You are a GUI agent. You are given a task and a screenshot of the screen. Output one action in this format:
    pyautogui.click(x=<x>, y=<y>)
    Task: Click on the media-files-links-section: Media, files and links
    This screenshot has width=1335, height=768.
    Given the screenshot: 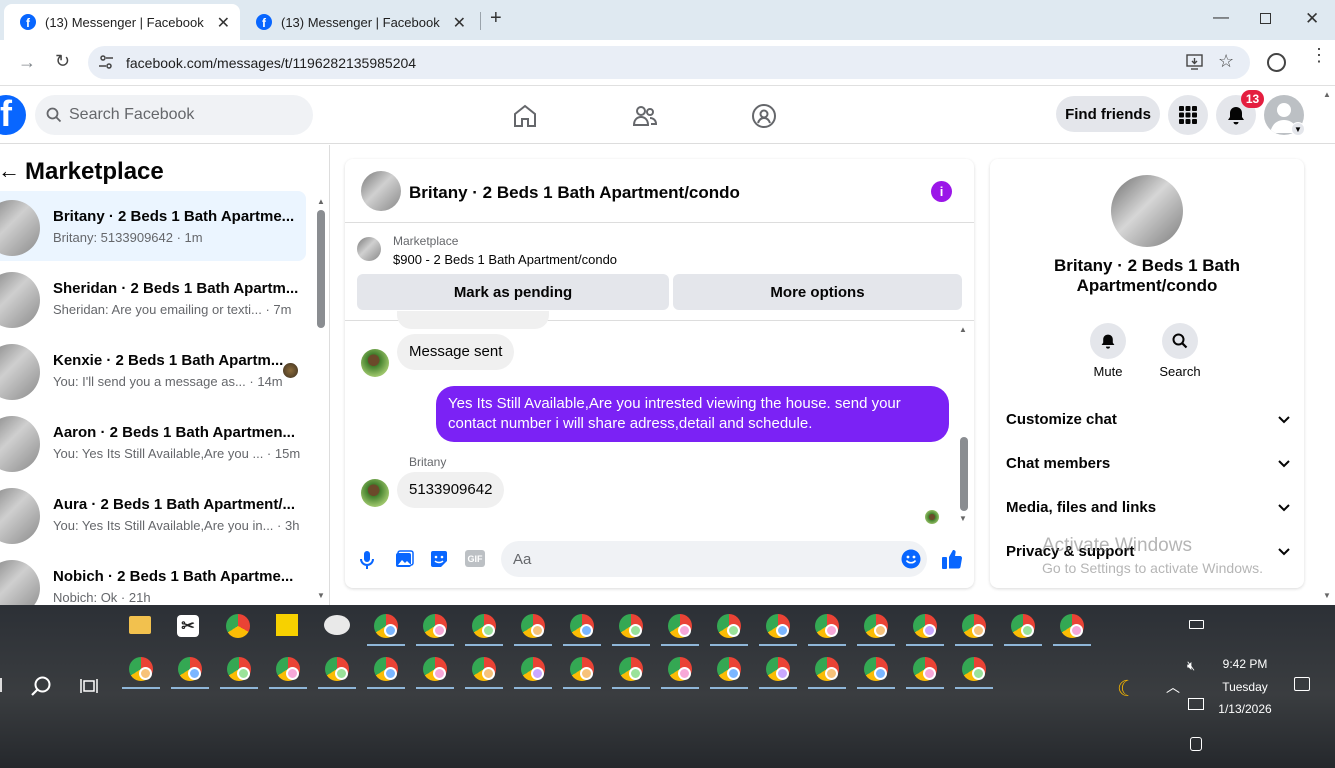 What is the action you would take?
    pyautogui.click(x=1148, y=507)
    